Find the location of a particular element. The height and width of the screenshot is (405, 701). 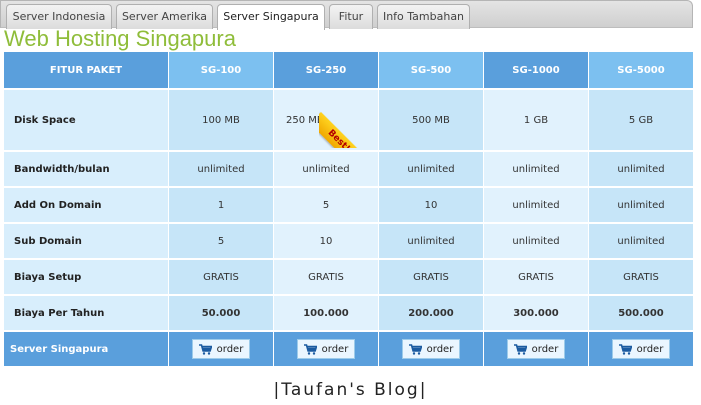

page-title: Web Hosting Singapura is located at coordinates (120, 38).